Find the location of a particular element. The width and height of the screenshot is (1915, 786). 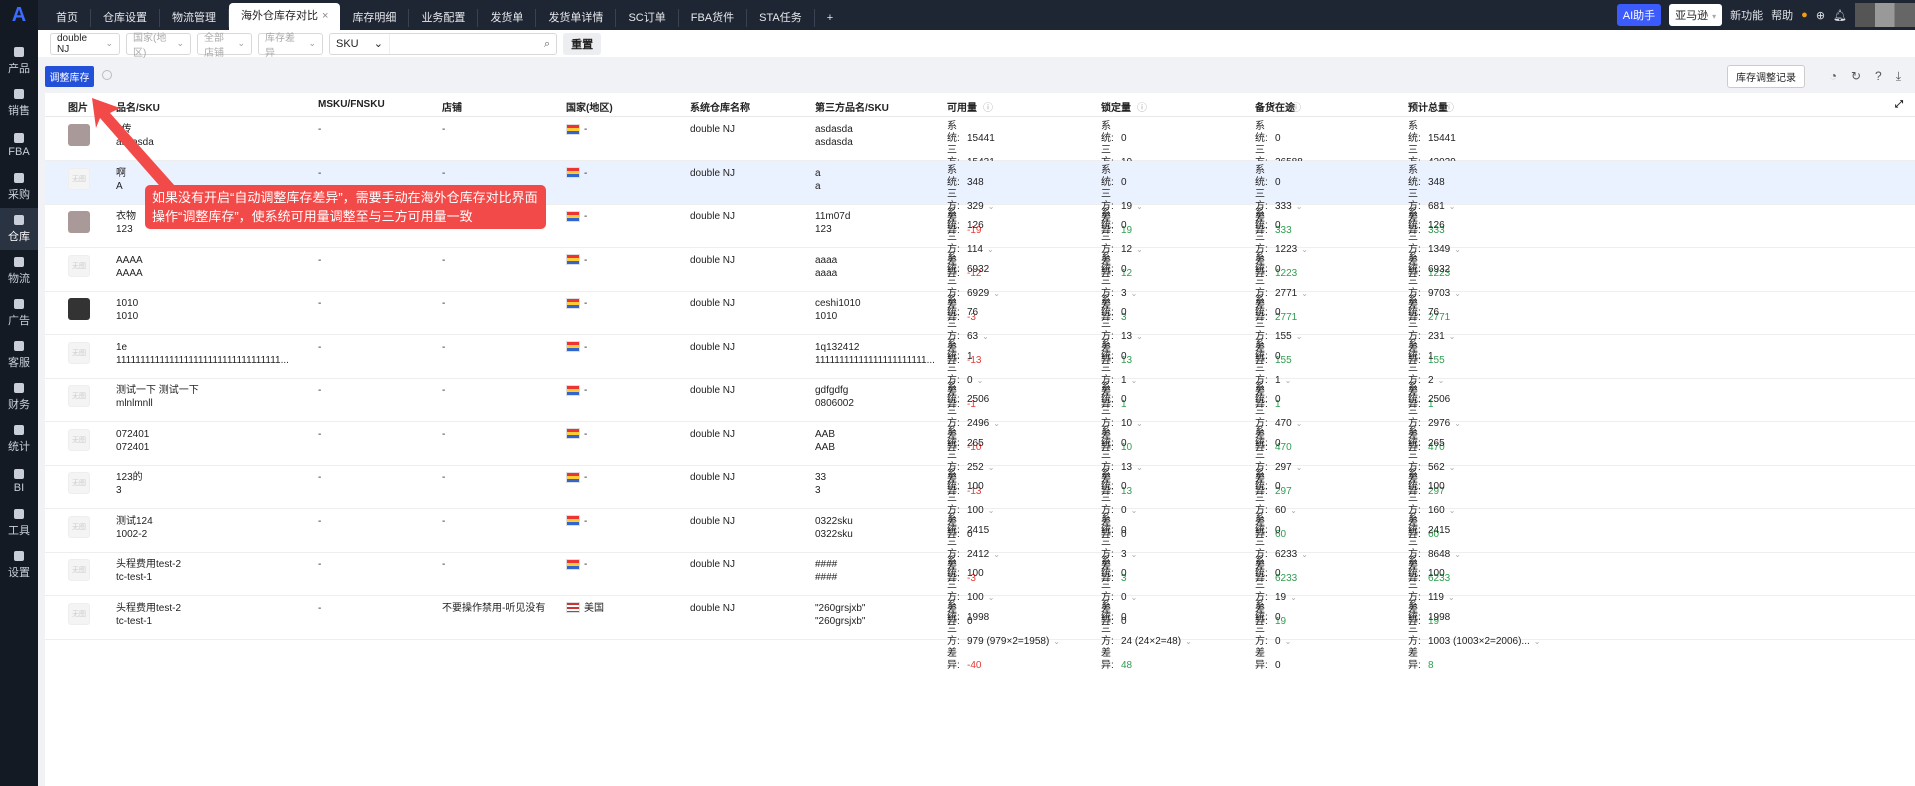

column-header: 可用量 is located at coordinates (962, 108).